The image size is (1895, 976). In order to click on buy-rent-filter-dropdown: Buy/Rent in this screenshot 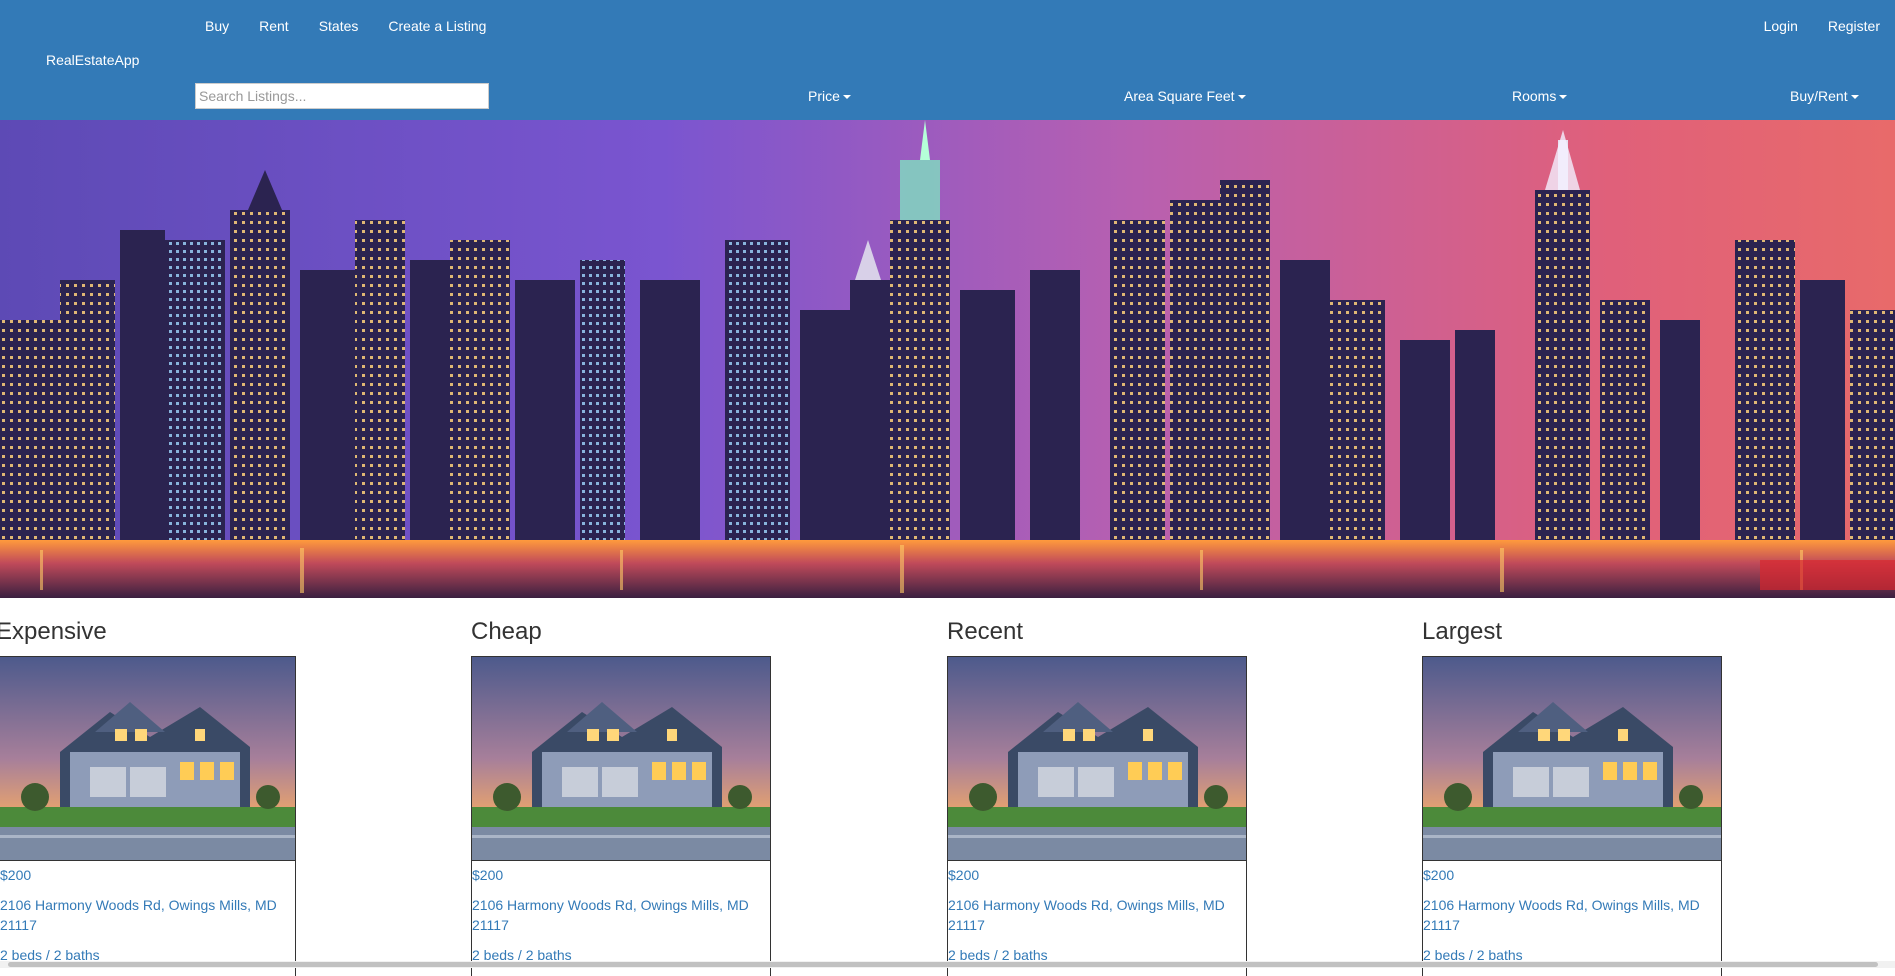, I will do `click(1824, 96)`.